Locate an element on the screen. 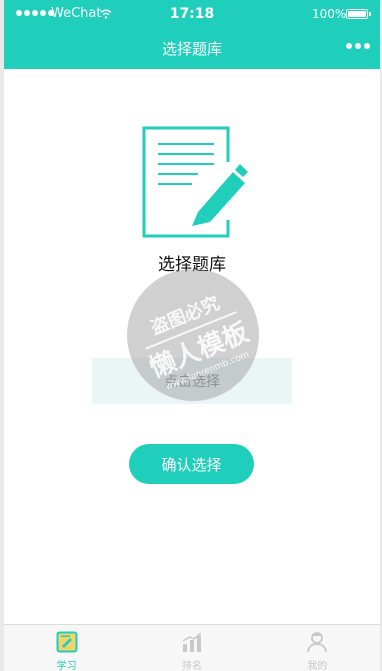  battery-percent: 100% is located at coordinates (329, 14).